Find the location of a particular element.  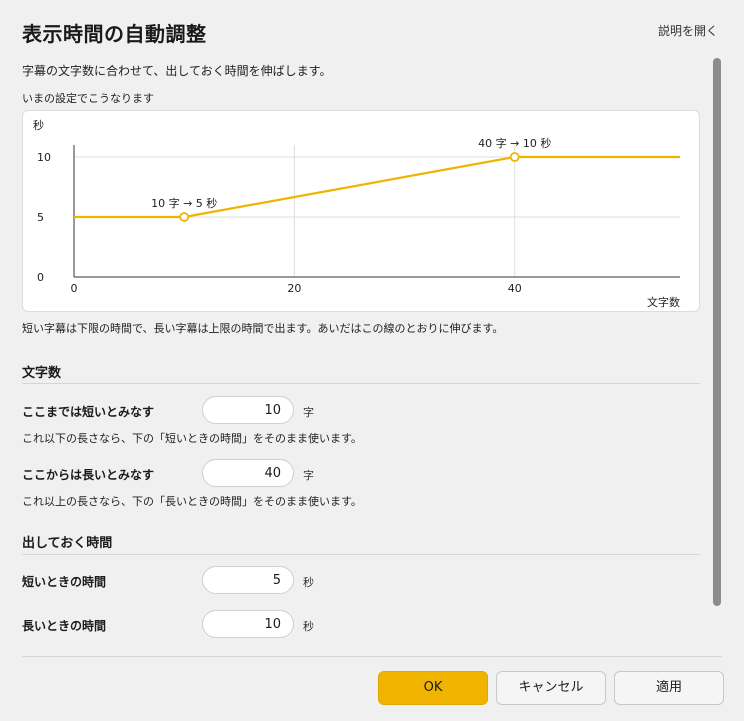

ok-button: OK is located at coordinates (433, 688).